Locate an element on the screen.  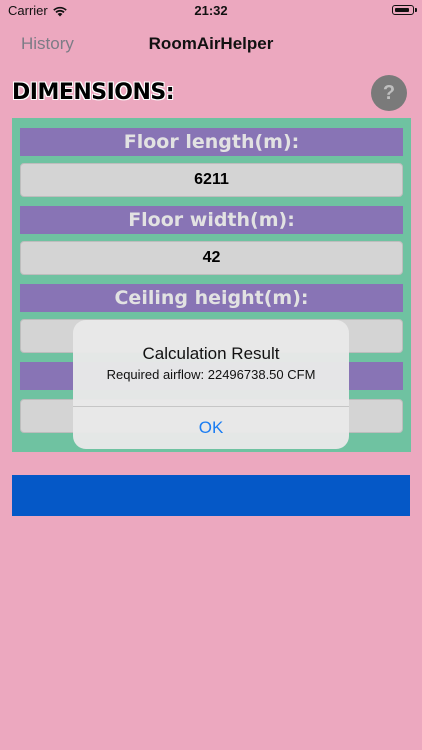
help-button: ? is located at coordinates (389, 93).